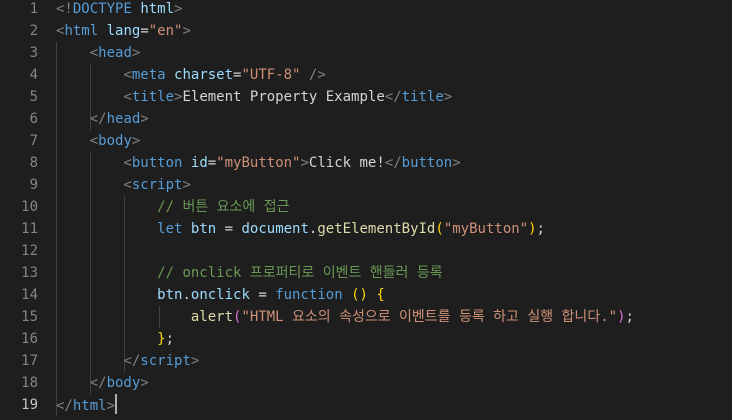  Describe the element at coordinates (345, 75) in the screenshot. I see `code-line: <meta charset="UTF-8" />` at that location.